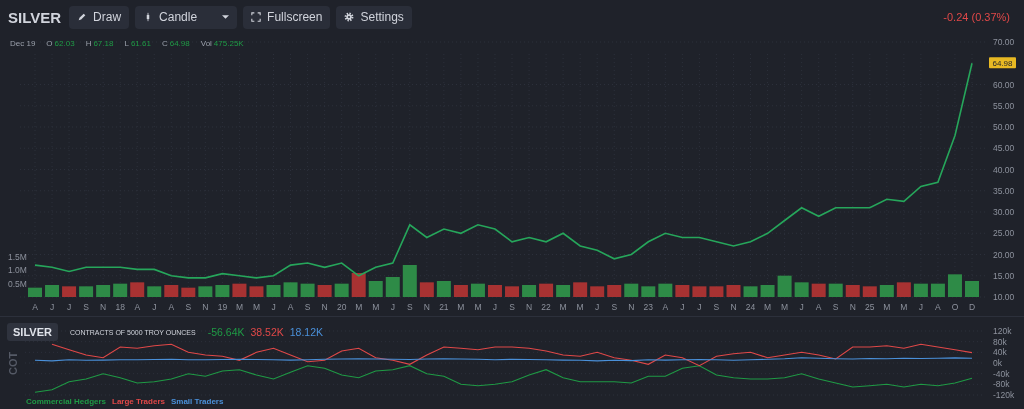 The height and width of the screenshot is (409, 1024). I want to click on ohlc-value: 64.98, so click(179, 43).